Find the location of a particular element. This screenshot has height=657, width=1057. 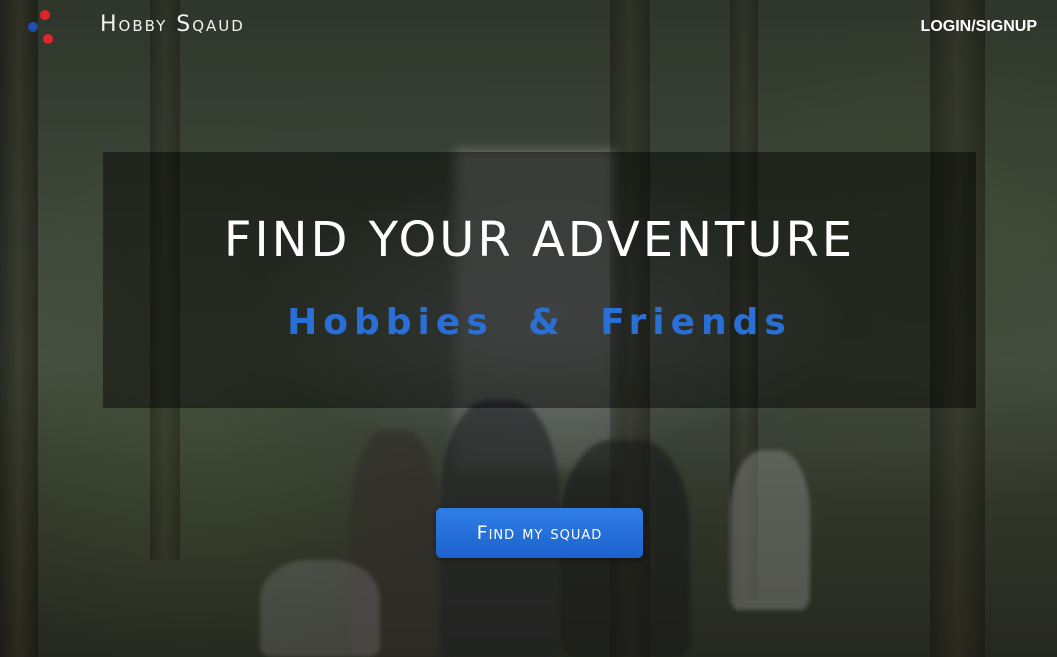

login-signup-link: LOGIN/SIGNUP is located at coordinates (979, 27).